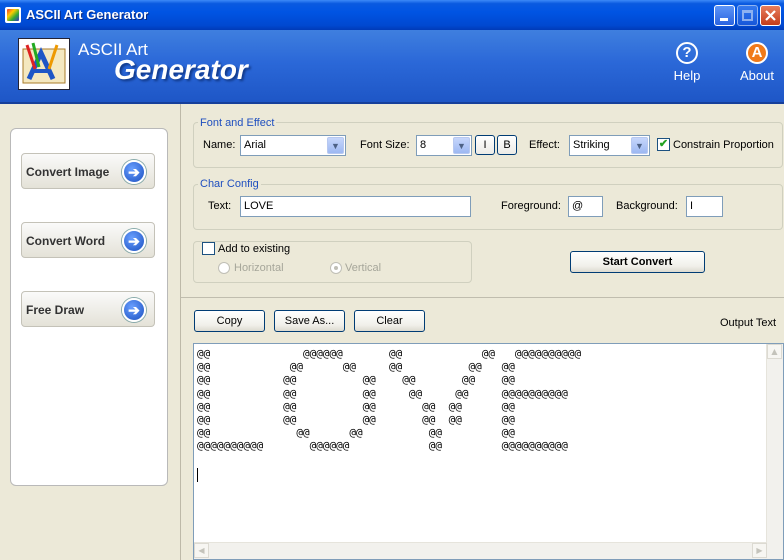 This screenshot has height=560, width=784. I want to click on vertical-radio, so click(336, 268).